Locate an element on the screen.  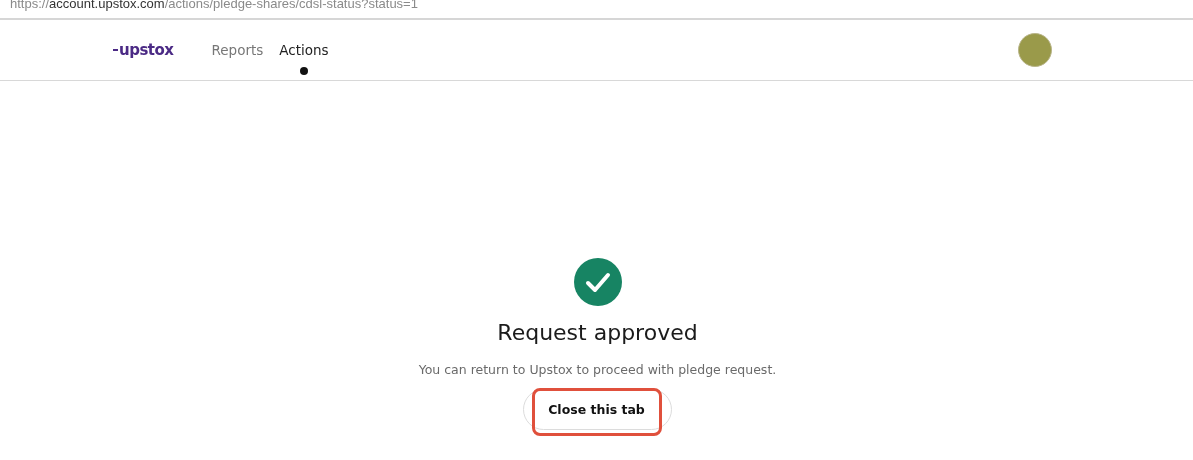
check-icon is located at coordinates (597, 282).